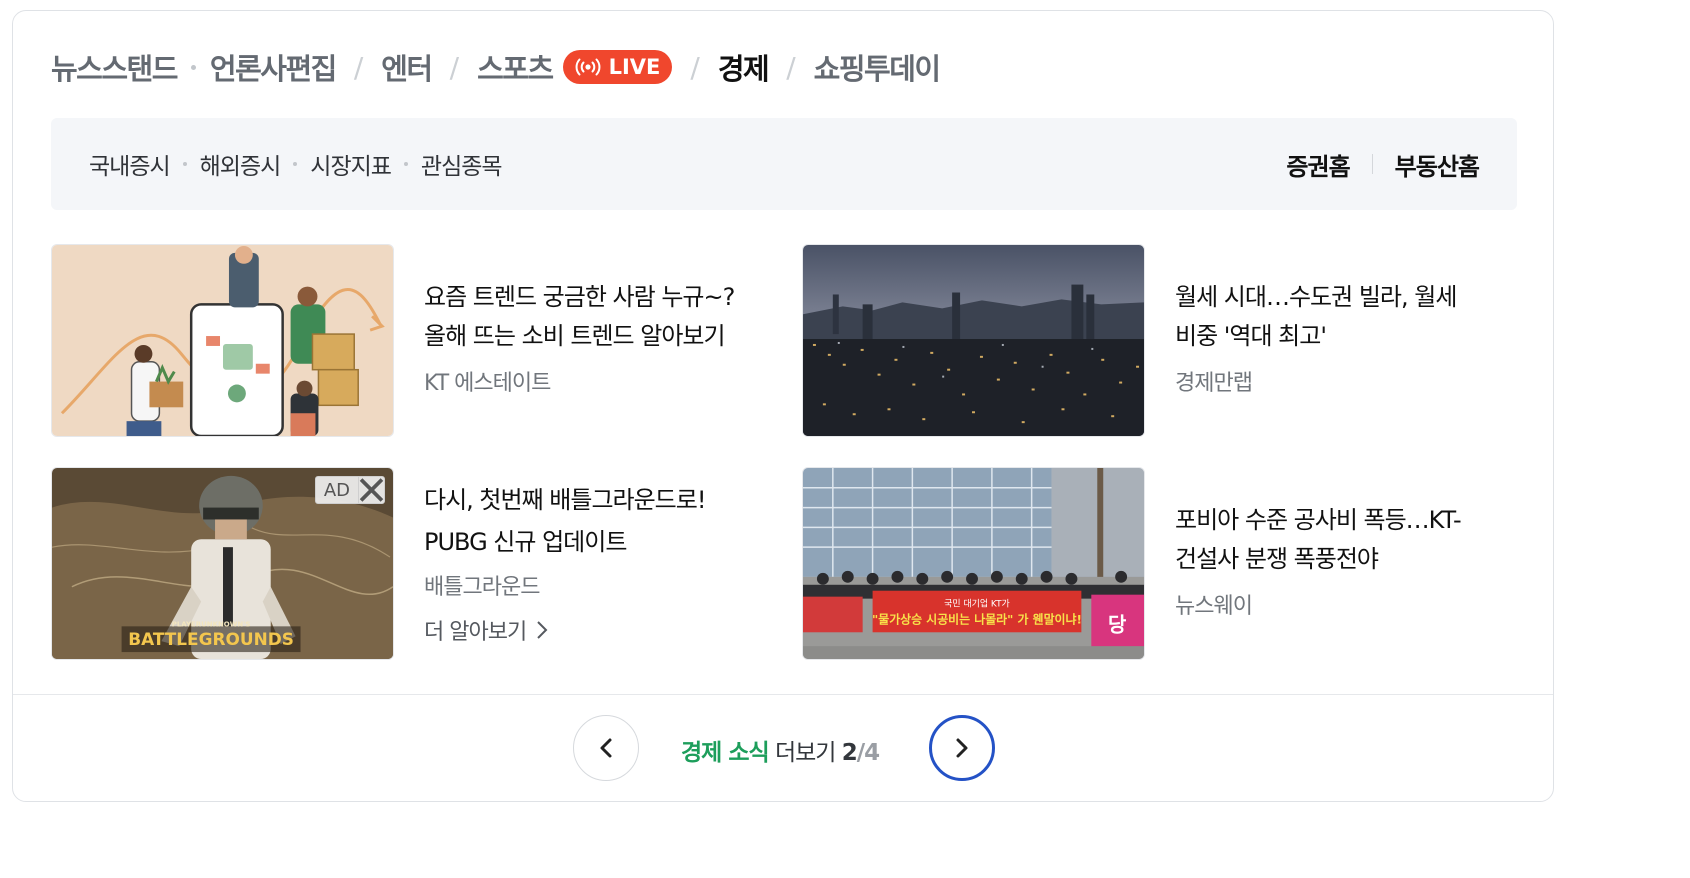  What do you see at coordinates (849, 753) in the screenshot?
I see `pagination-current: 2` at bounding box center [849, 753].